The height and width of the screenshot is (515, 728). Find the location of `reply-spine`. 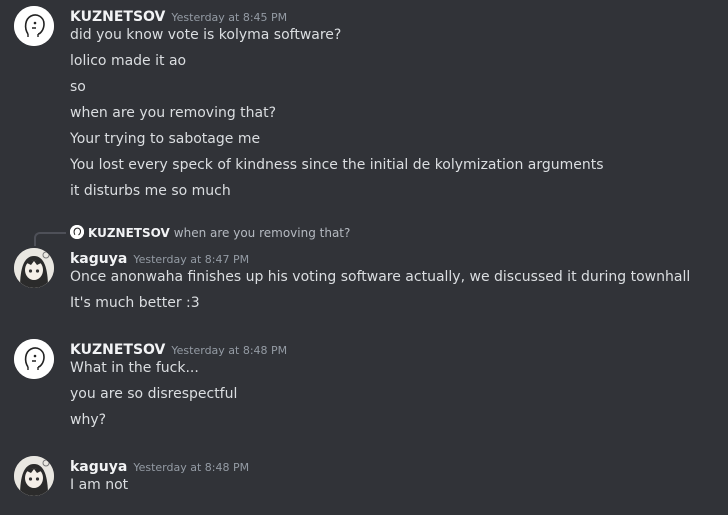

reply-spine is located at coordinates (50, 239).